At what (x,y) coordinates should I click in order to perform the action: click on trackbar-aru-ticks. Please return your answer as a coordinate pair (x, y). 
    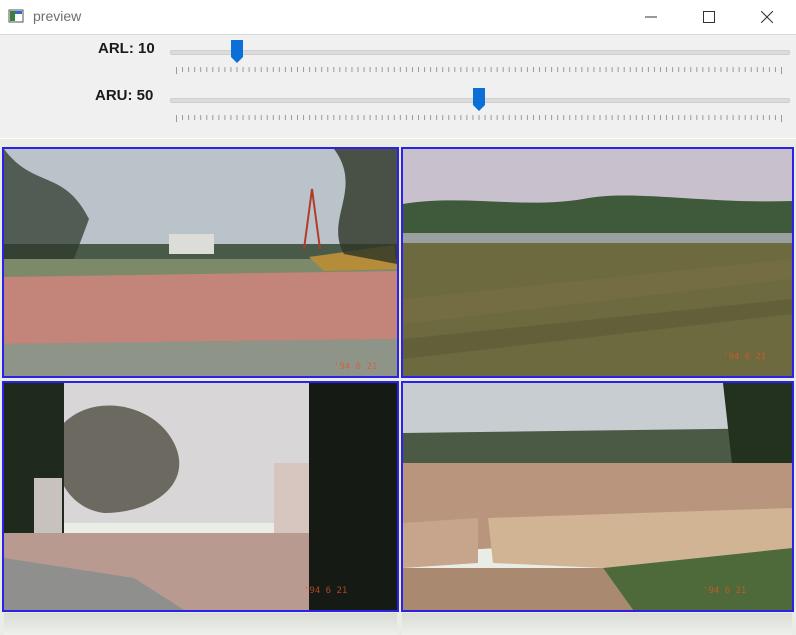
    Looking at the image, I should click on (479, 118).